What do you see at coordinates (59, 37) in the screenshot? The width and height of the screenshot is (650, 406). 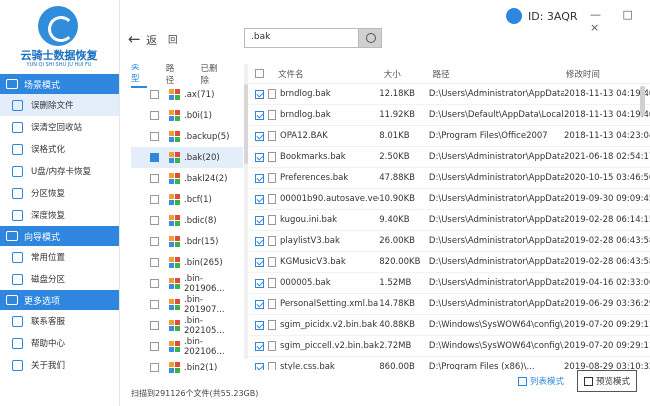 I see `brand-logo: 云骑士数据恢复 YUN QI SHI SHU JU HUI FU` at bounding box center [59, 37].